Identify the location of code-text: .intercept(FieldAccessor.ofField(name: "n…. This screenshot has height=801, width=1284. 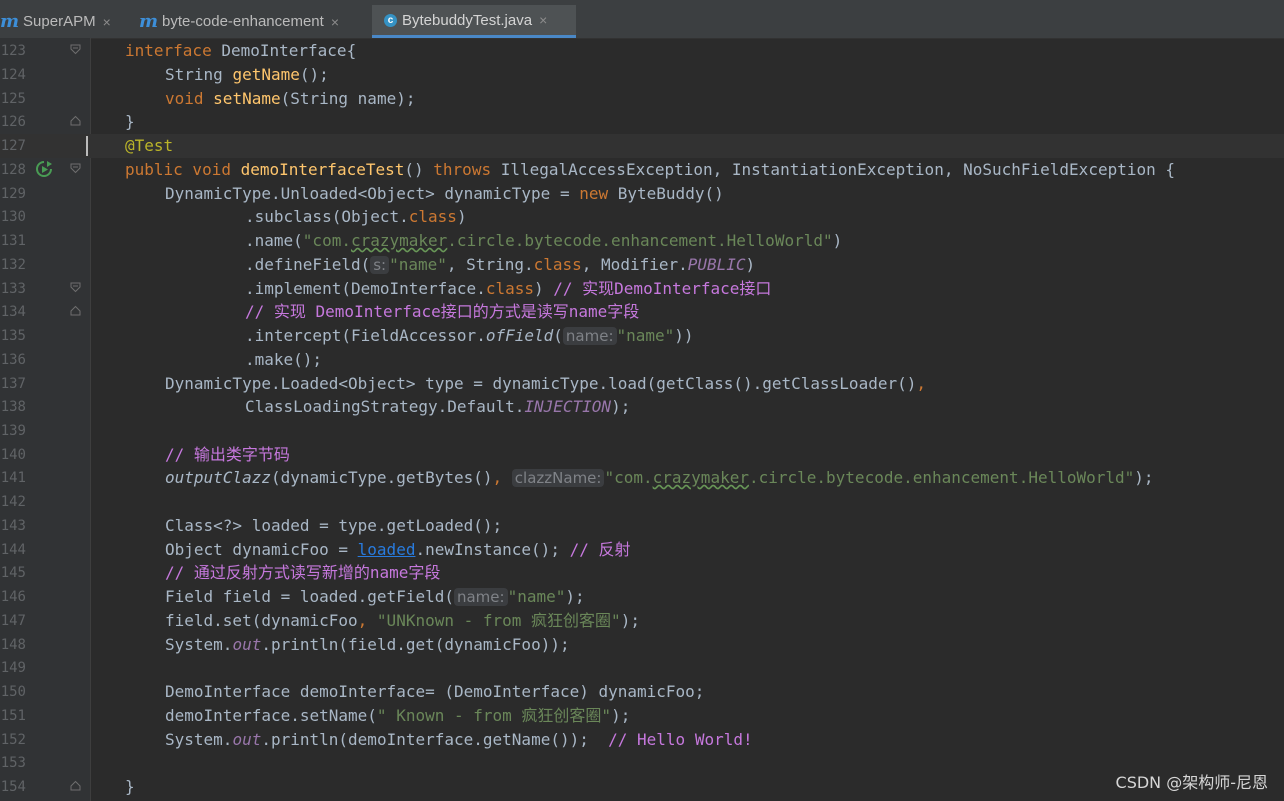
(469, 336).